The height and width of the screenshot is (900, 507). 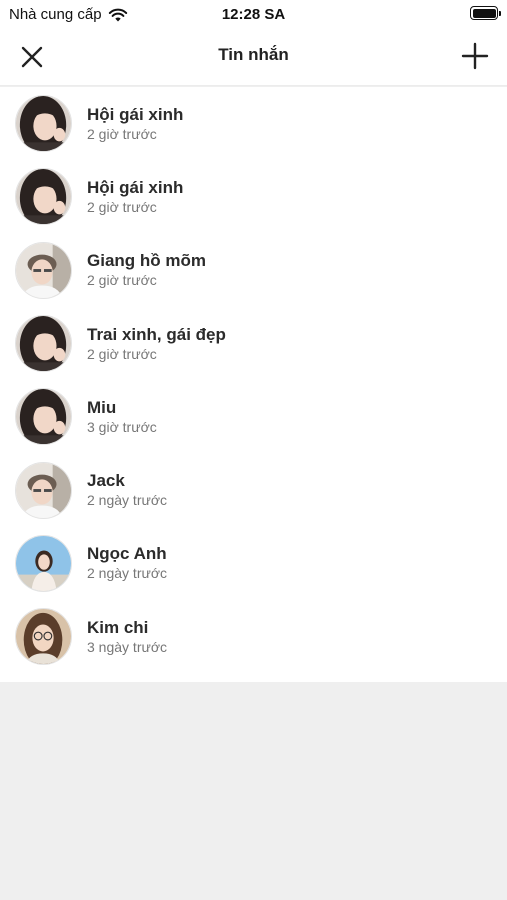 What do you see at coordinates (106, 481) in the screenshot?
I see `conversation-name: Jack` at bounding box center [106, 481].